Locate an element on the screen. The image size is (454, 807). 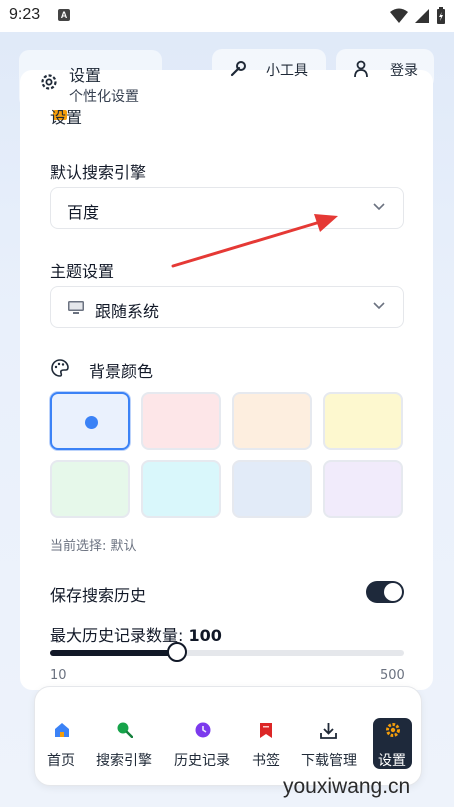
bookmark-icon is located at coordinates (266, 730).